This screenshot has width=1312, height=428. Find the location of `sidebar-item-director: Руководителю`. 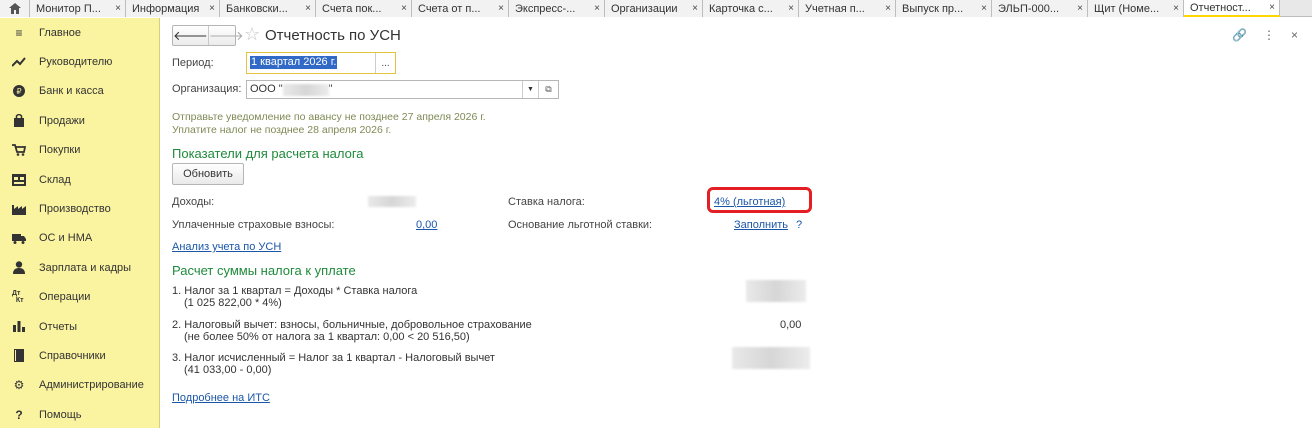

sidebar-item-director: Руководителю is located at coordinates (79, 61).